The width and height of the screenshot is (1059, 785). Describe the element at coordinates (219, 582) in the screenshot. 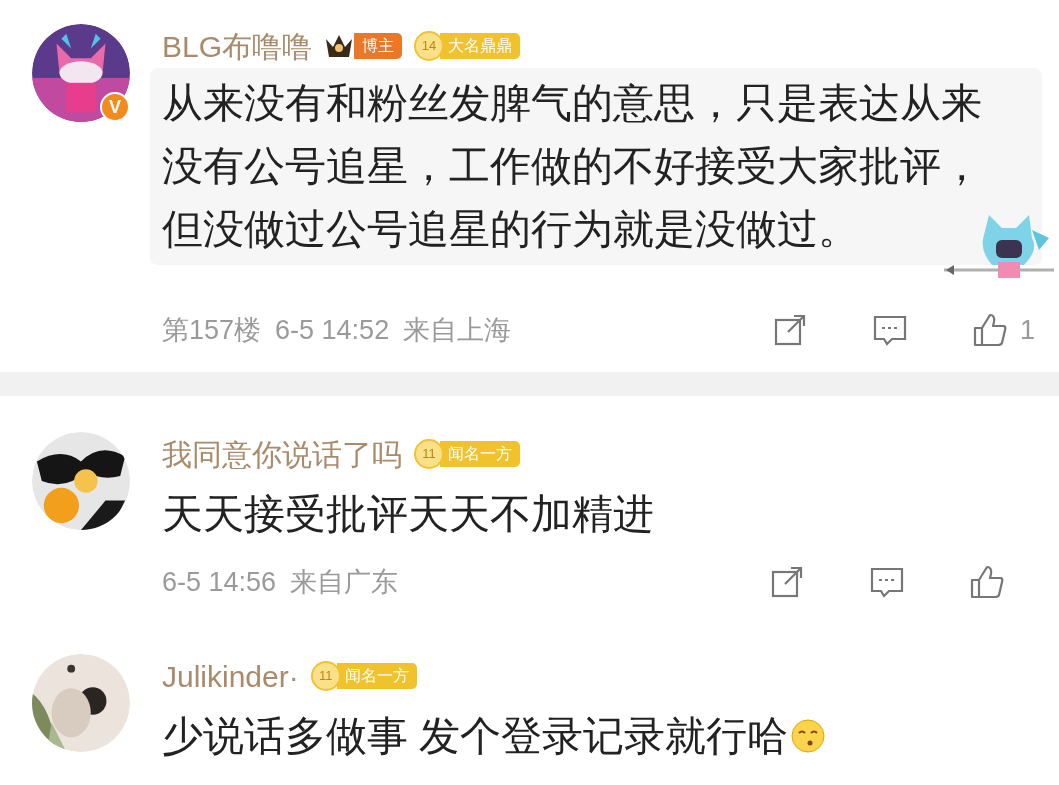

I see `post-time: 6-5 14:56` at that location.